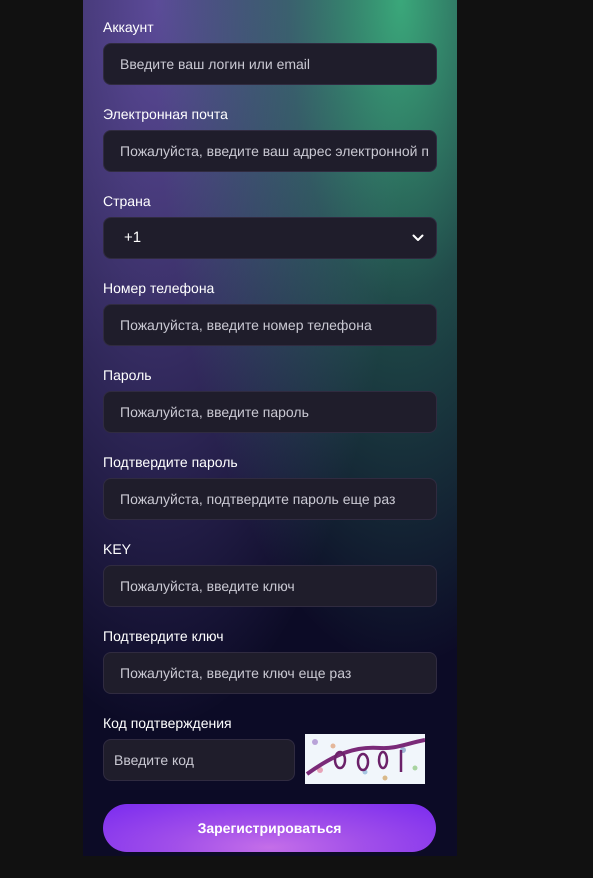 Image resolution: width=593 pixels, height=878 pixels. What do you see at coordinates (159, 288) in the screenshot?
I see `field-label: Номер телефона` at bounding box center [159, 288].